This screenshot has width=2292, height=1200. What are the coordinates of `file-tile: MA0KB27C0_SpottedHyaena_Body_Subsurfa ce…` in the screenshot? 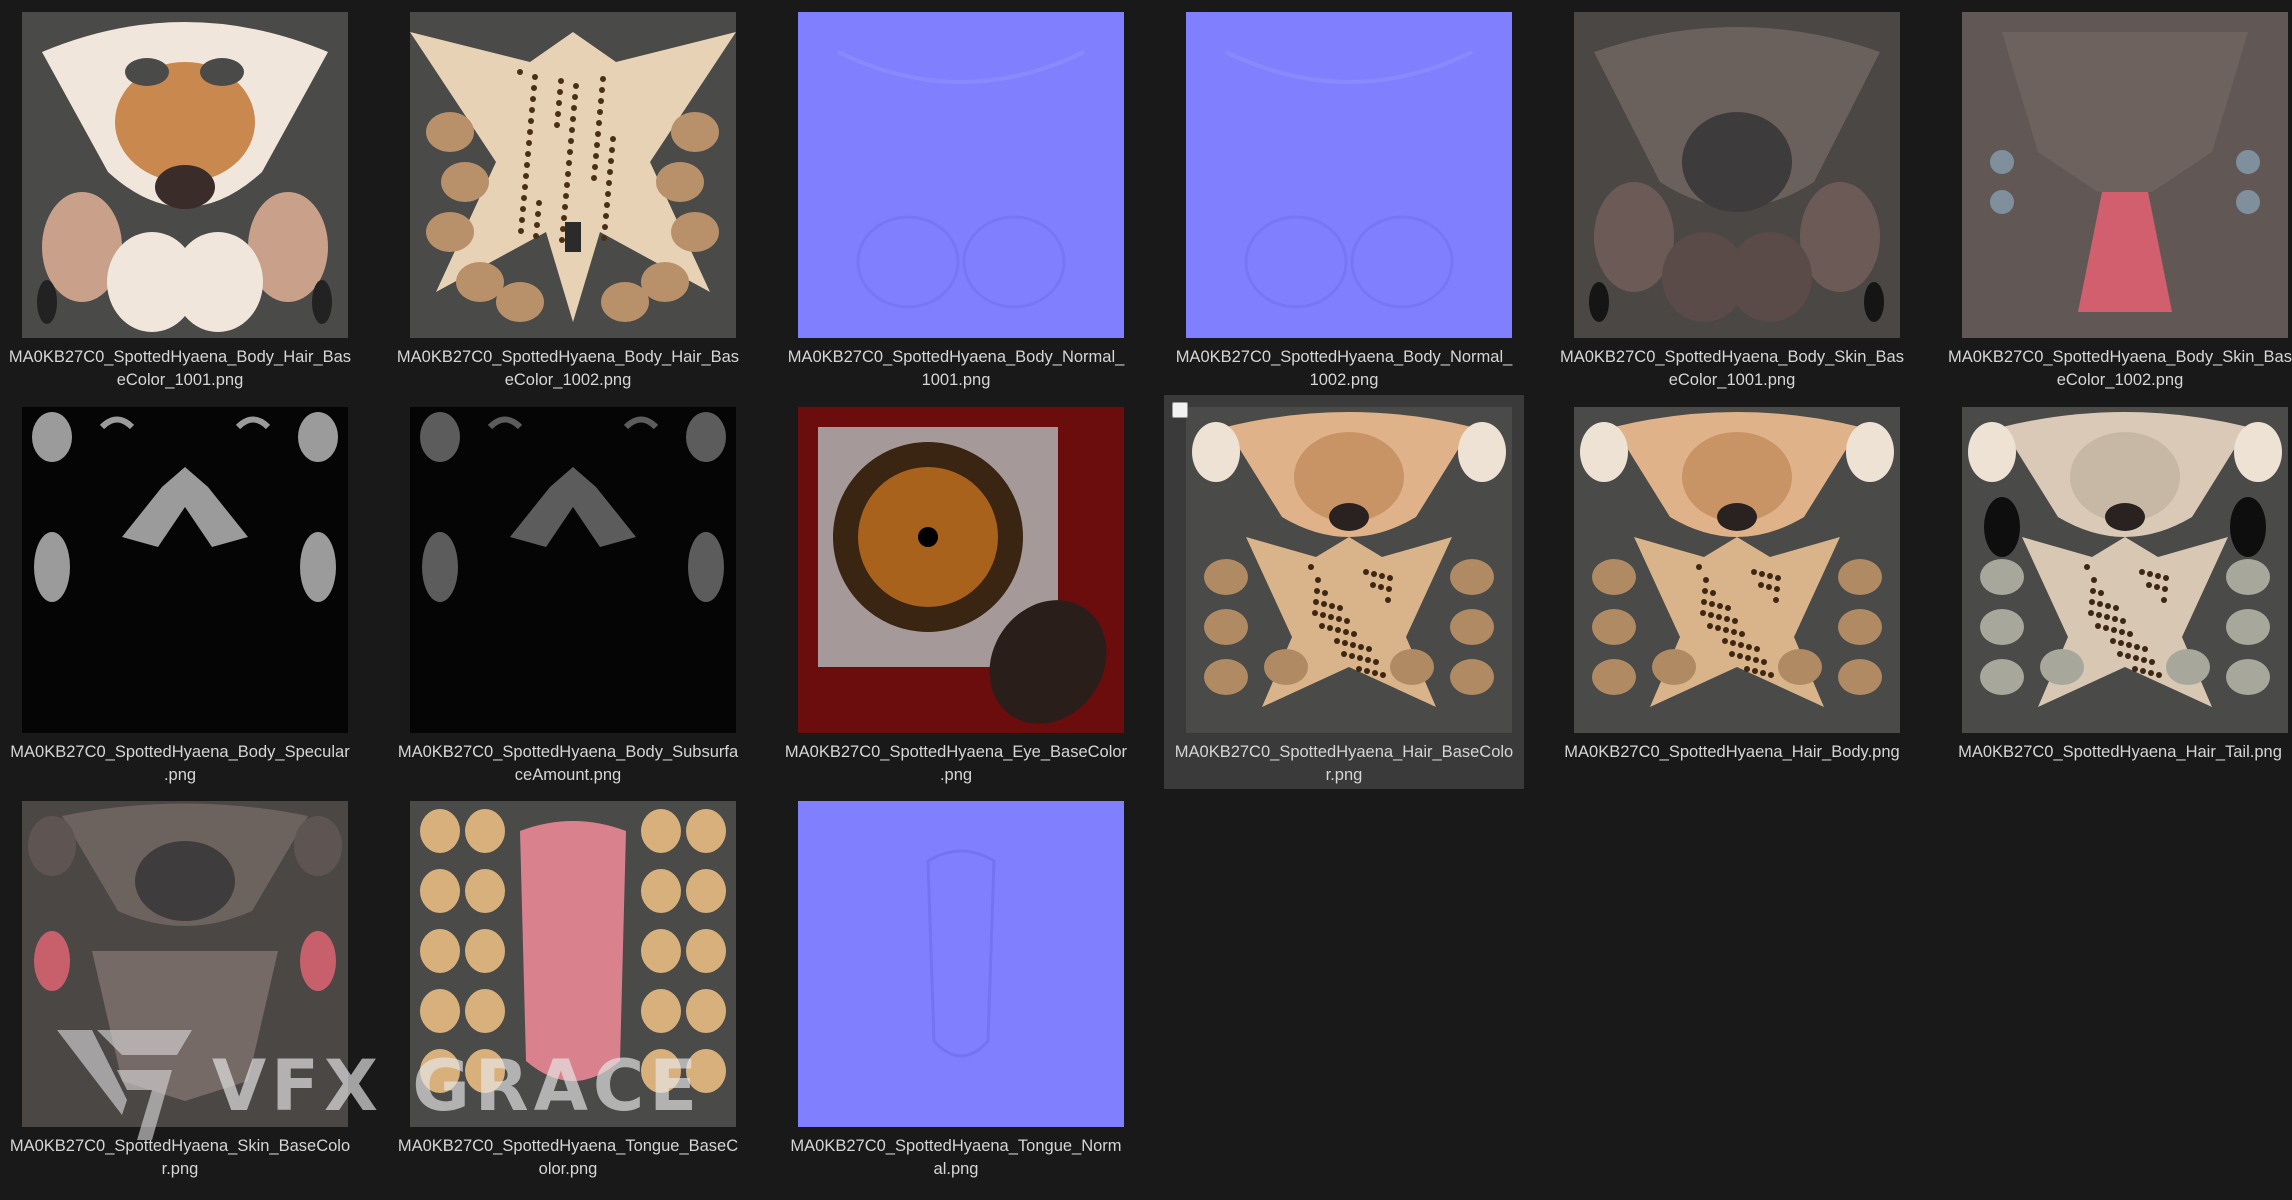 It's located at (568, 592).